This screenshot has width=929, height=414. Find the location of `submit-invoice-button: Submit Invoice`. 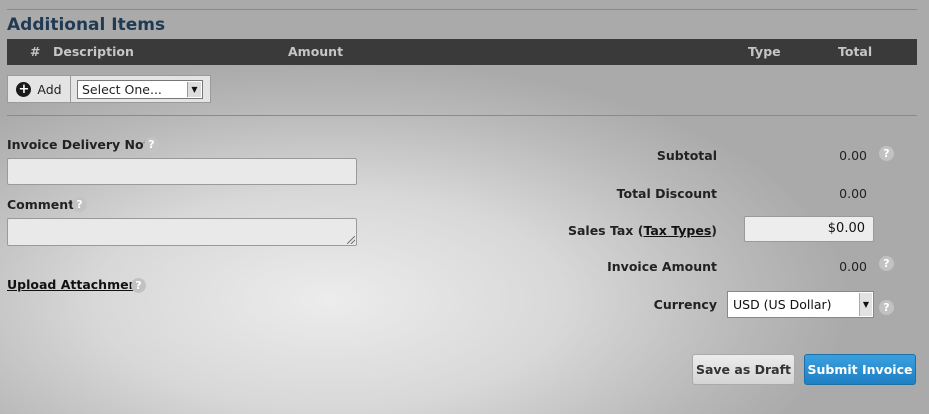

submit-invoice-button: Submit Invoice is located at coordinates (860, 369).